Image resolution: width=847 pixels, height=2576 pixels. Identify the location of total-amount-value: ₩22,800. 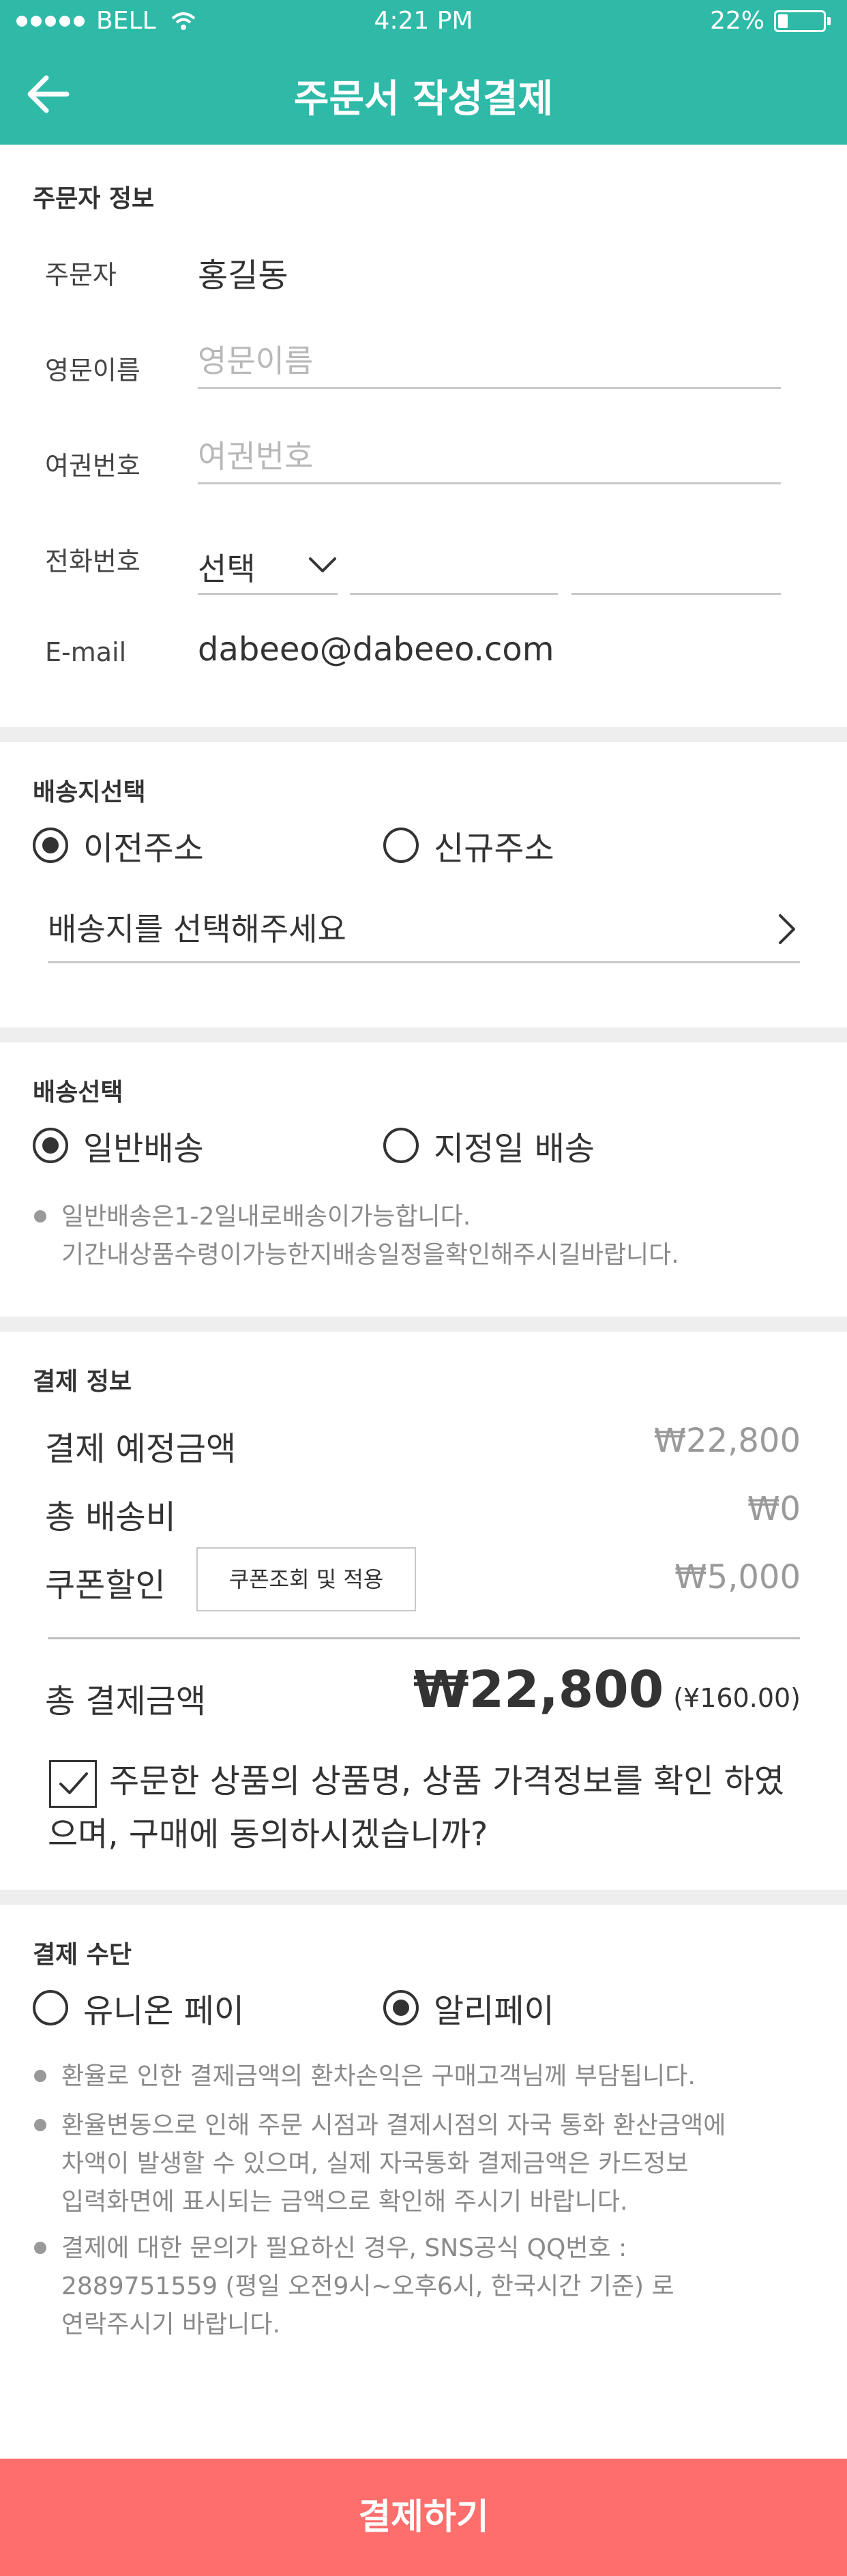
(539, 1689).